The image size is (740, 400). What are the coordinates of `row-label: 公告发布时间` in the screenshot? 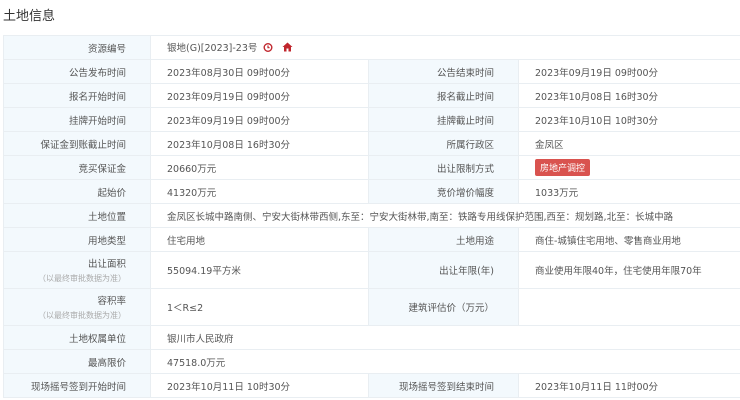 It's located at (77, 71).